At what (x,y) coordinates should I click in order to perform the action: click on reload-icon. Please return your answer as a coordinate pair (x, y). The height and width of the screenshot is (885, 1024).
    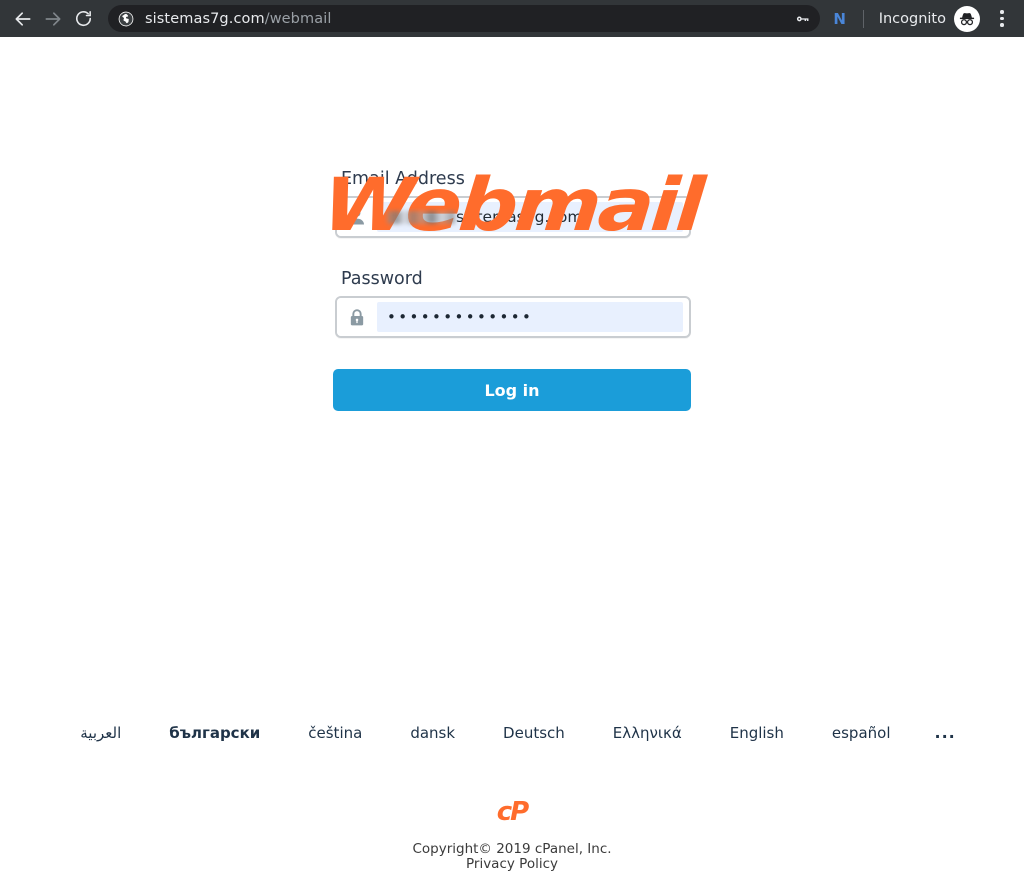
    Looking at the image, I should click on (83, 18).